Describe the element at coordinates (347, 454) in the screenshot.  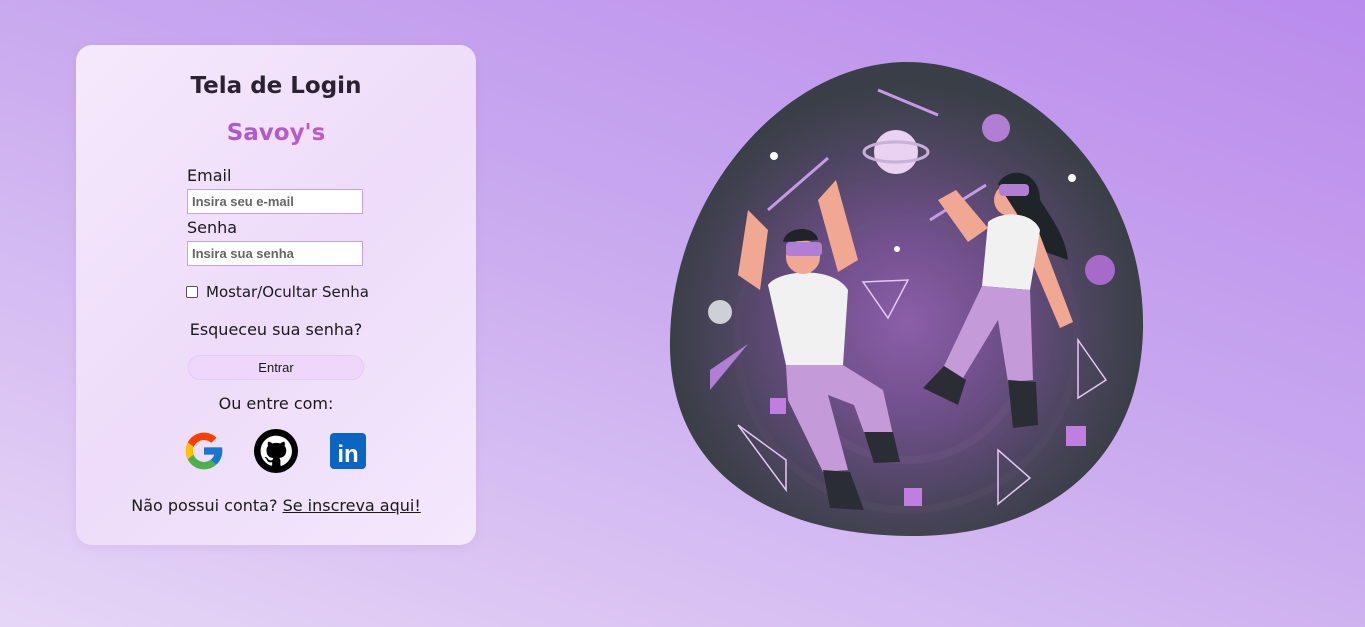
I see `svg-text: in` at that location.